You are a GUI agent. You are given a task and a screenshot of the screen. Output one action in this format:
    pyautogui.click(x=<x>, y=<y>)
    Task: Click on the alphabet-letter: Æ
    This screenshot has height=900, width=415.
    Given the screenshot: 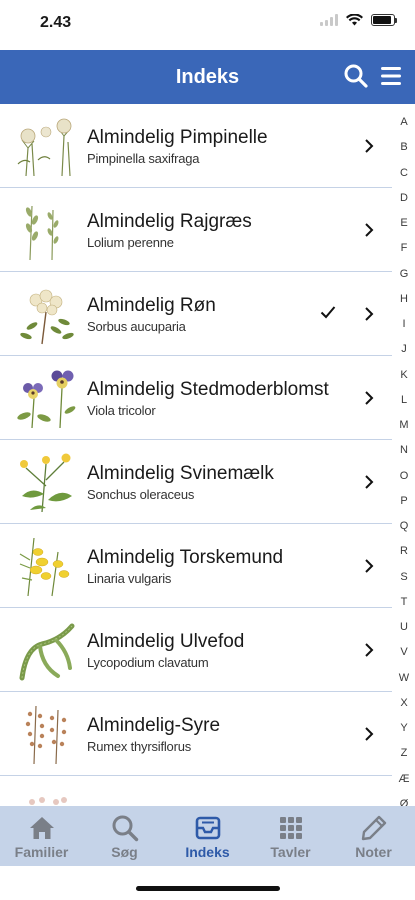 What is the action you would take?
    pyautogui.click(x=404, y=779)
    